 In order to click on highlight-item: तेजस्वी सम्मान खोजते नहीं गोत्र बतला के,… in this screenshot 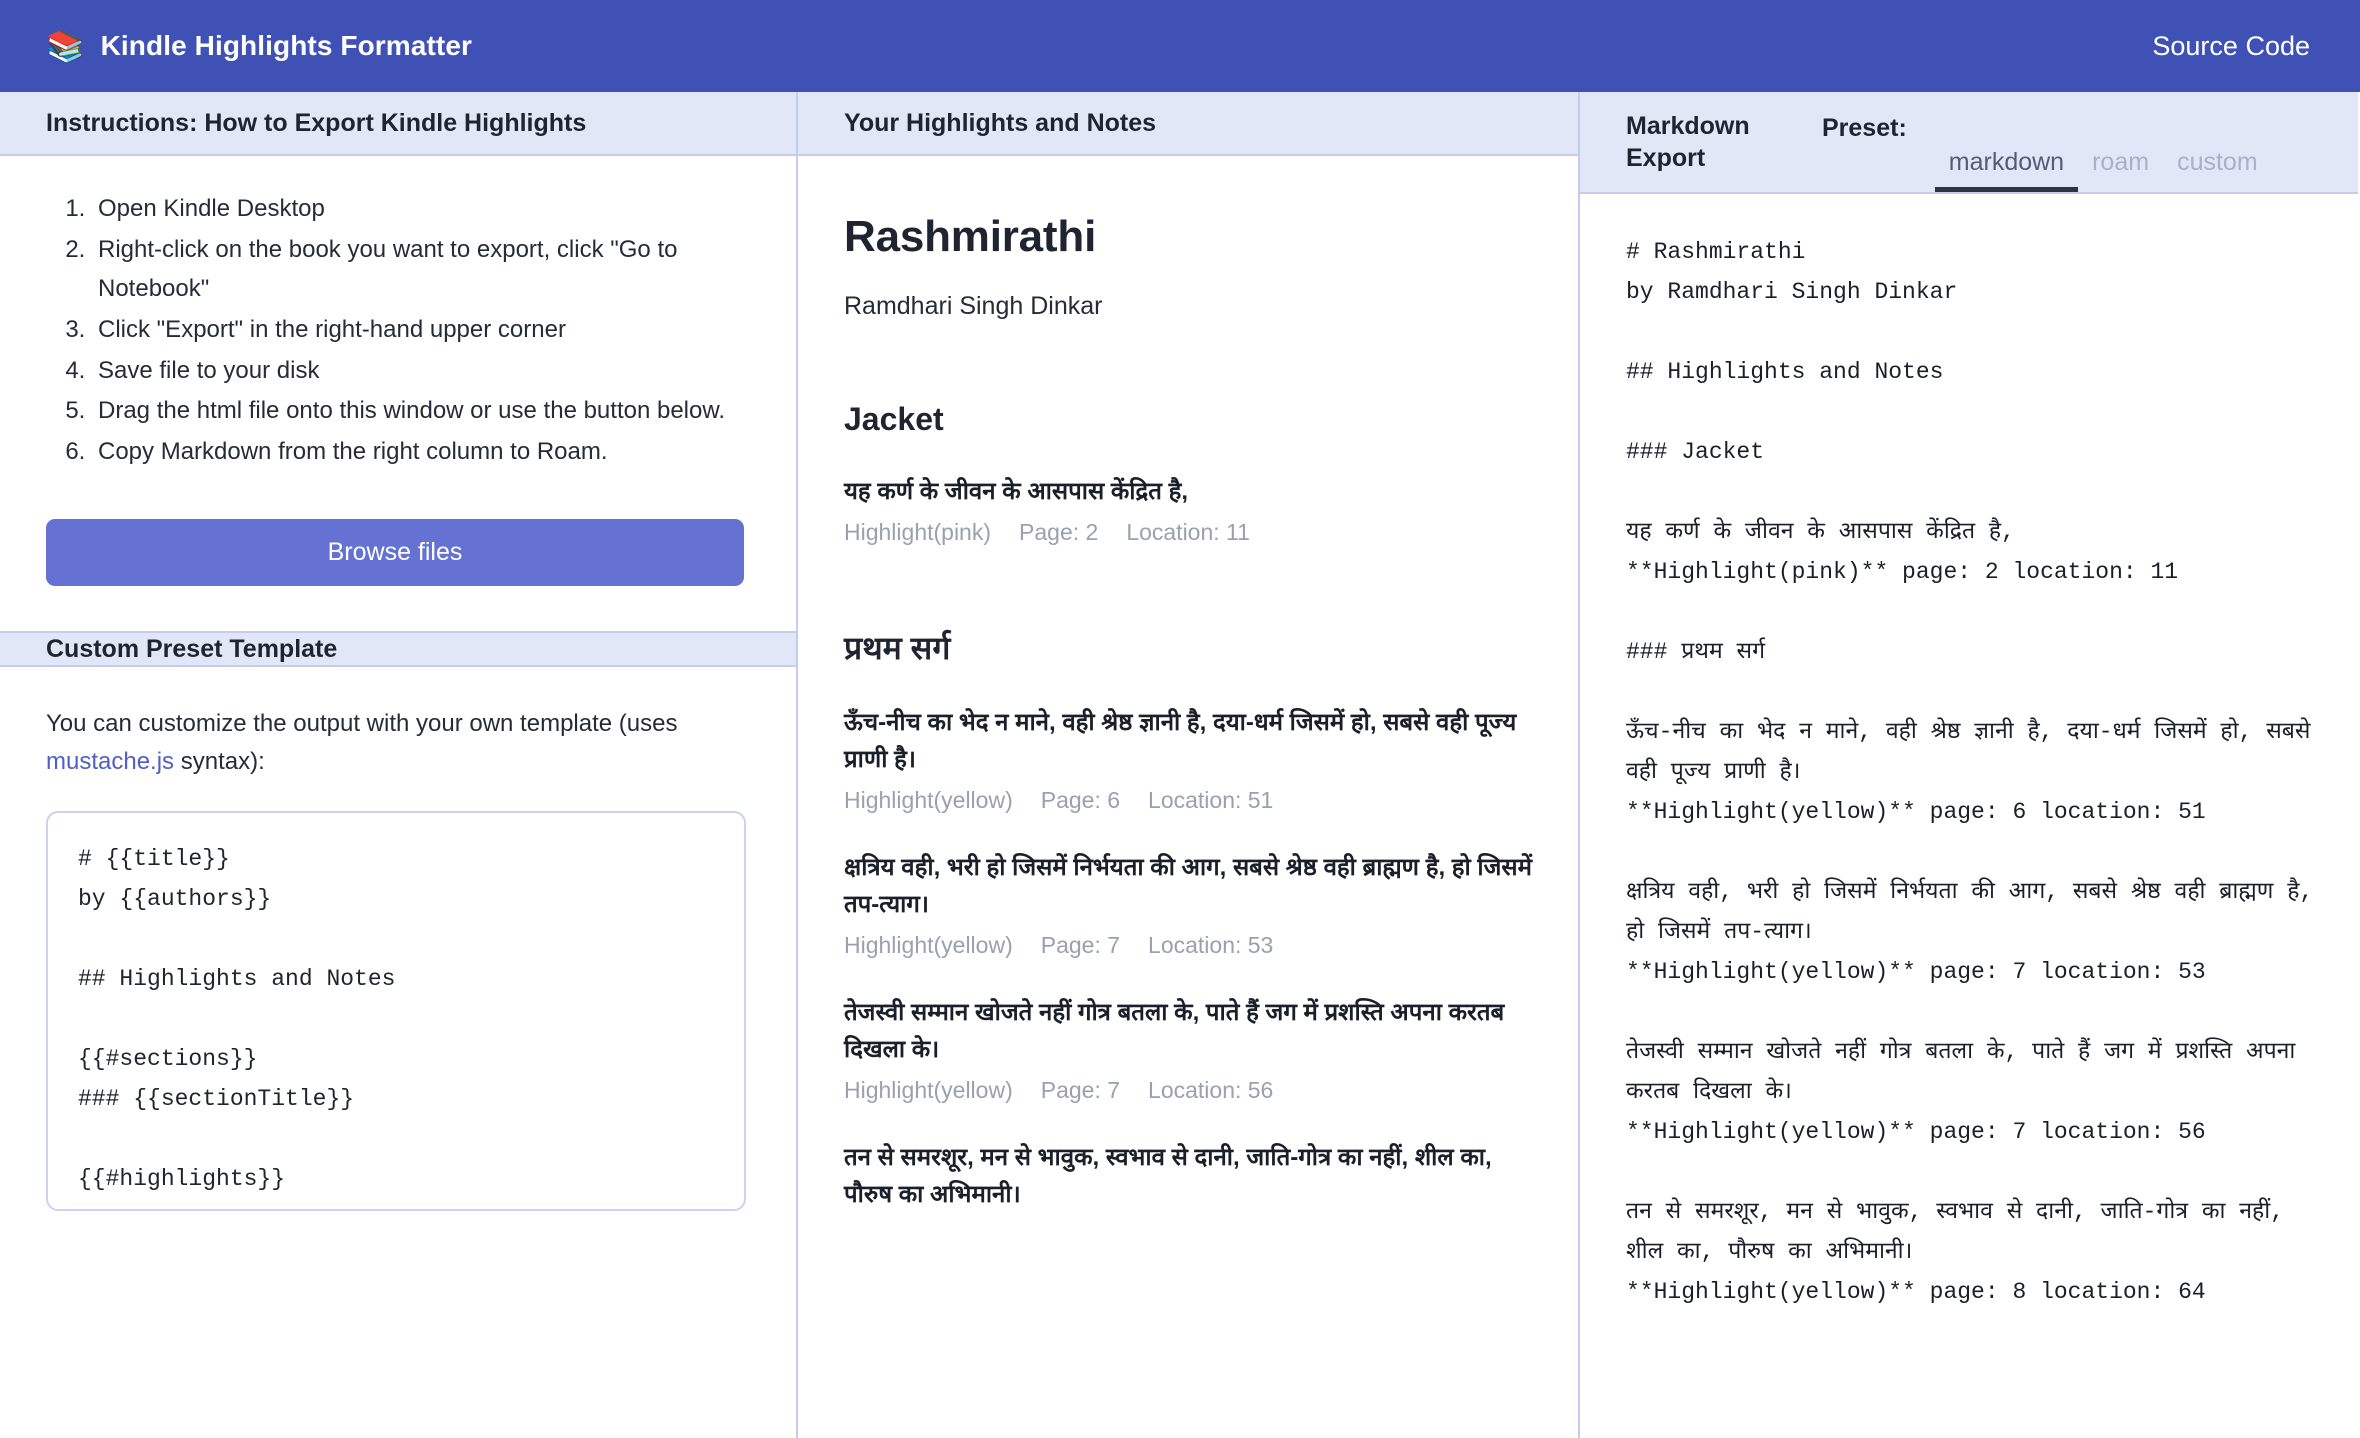, I will do `click(1188, 1049)`.